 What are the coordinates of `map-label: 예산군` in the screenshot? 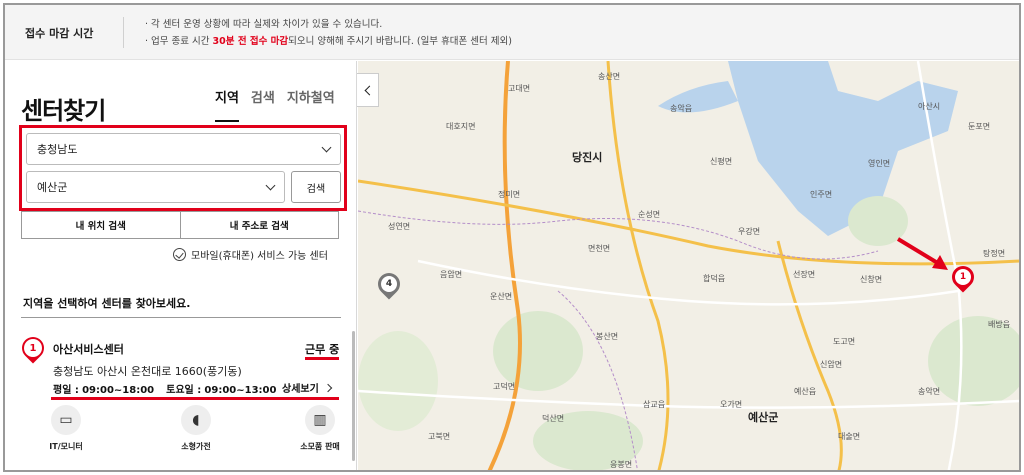 It's located at (763, 417).